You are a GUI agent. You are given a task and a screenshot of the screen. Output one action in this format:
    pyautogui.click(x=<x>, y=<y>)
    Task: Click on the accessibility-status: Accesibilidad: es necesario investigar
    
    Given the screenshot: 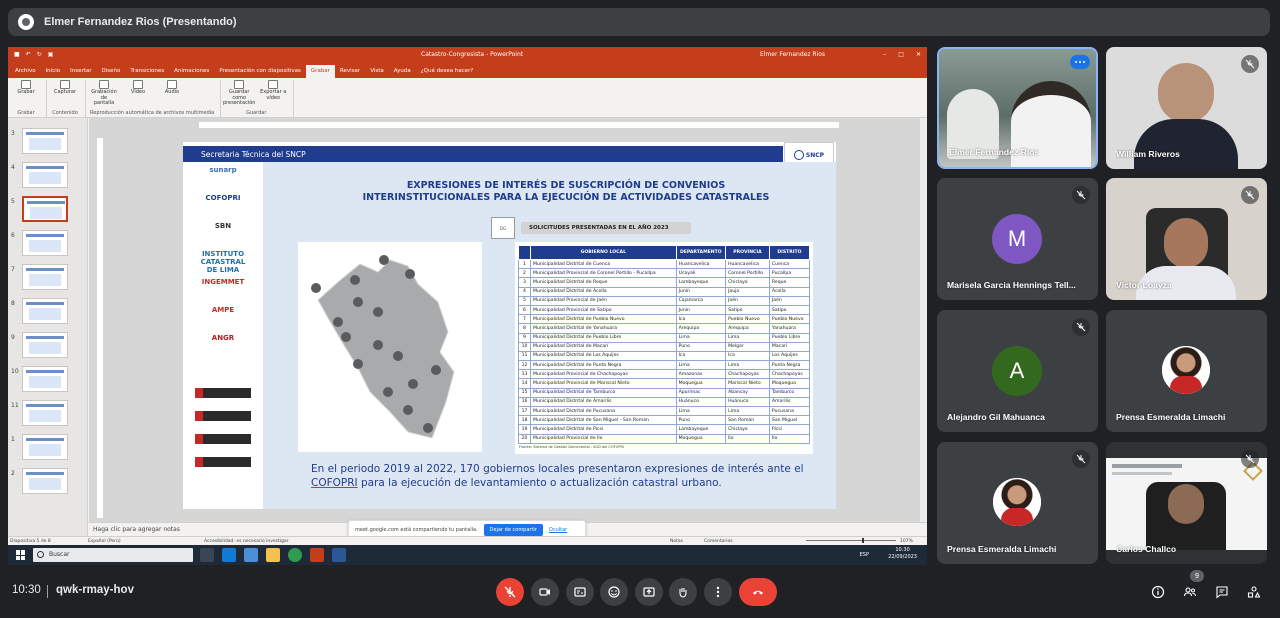 What is the action you would take?
    pyautogui.click(x=246, y=541)
    